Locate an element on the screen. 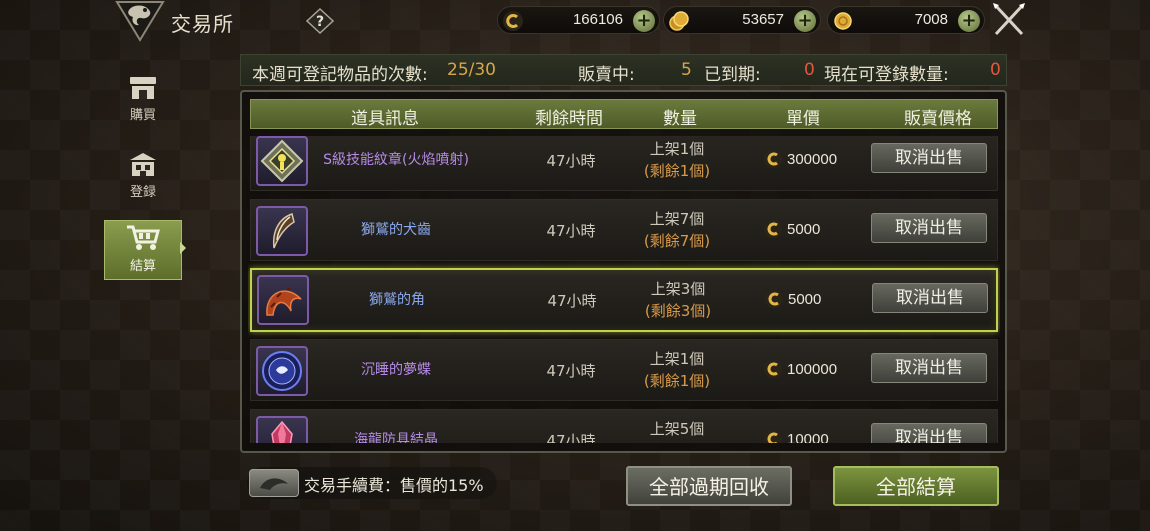 The height and width of the screenshot is (531, 1150). collect-all-expired-button: 全部過期回收 is located at coordinates (709, 486).